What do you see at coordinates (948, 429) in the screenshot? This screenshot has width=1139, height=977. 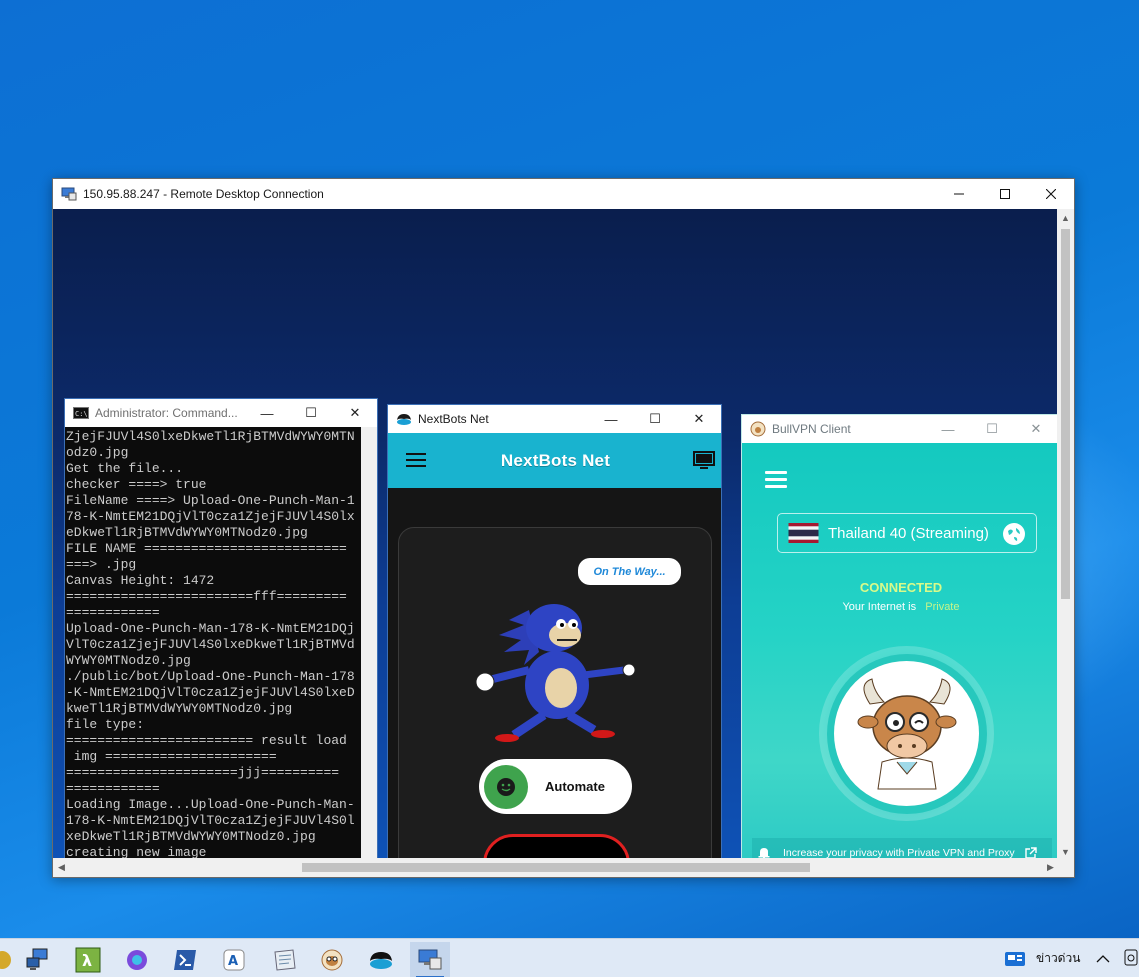 I see `bullvpn-minimize-button: —` at bounding box center [948, 429].